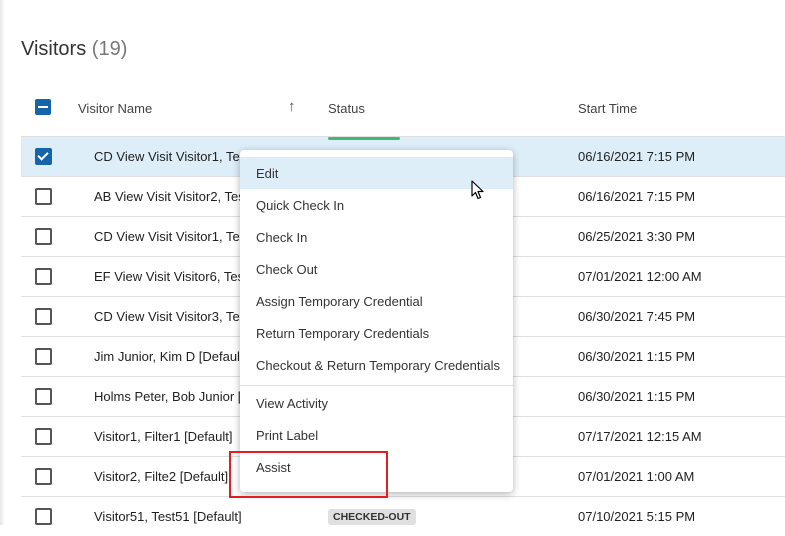 Image resolution: width=785 pixels, height=536 pixels. Describe the element at coordinates (171, 316) in the screenshot. I see `visitor-name: CD View Visit Visitor3, Test3` at that location.